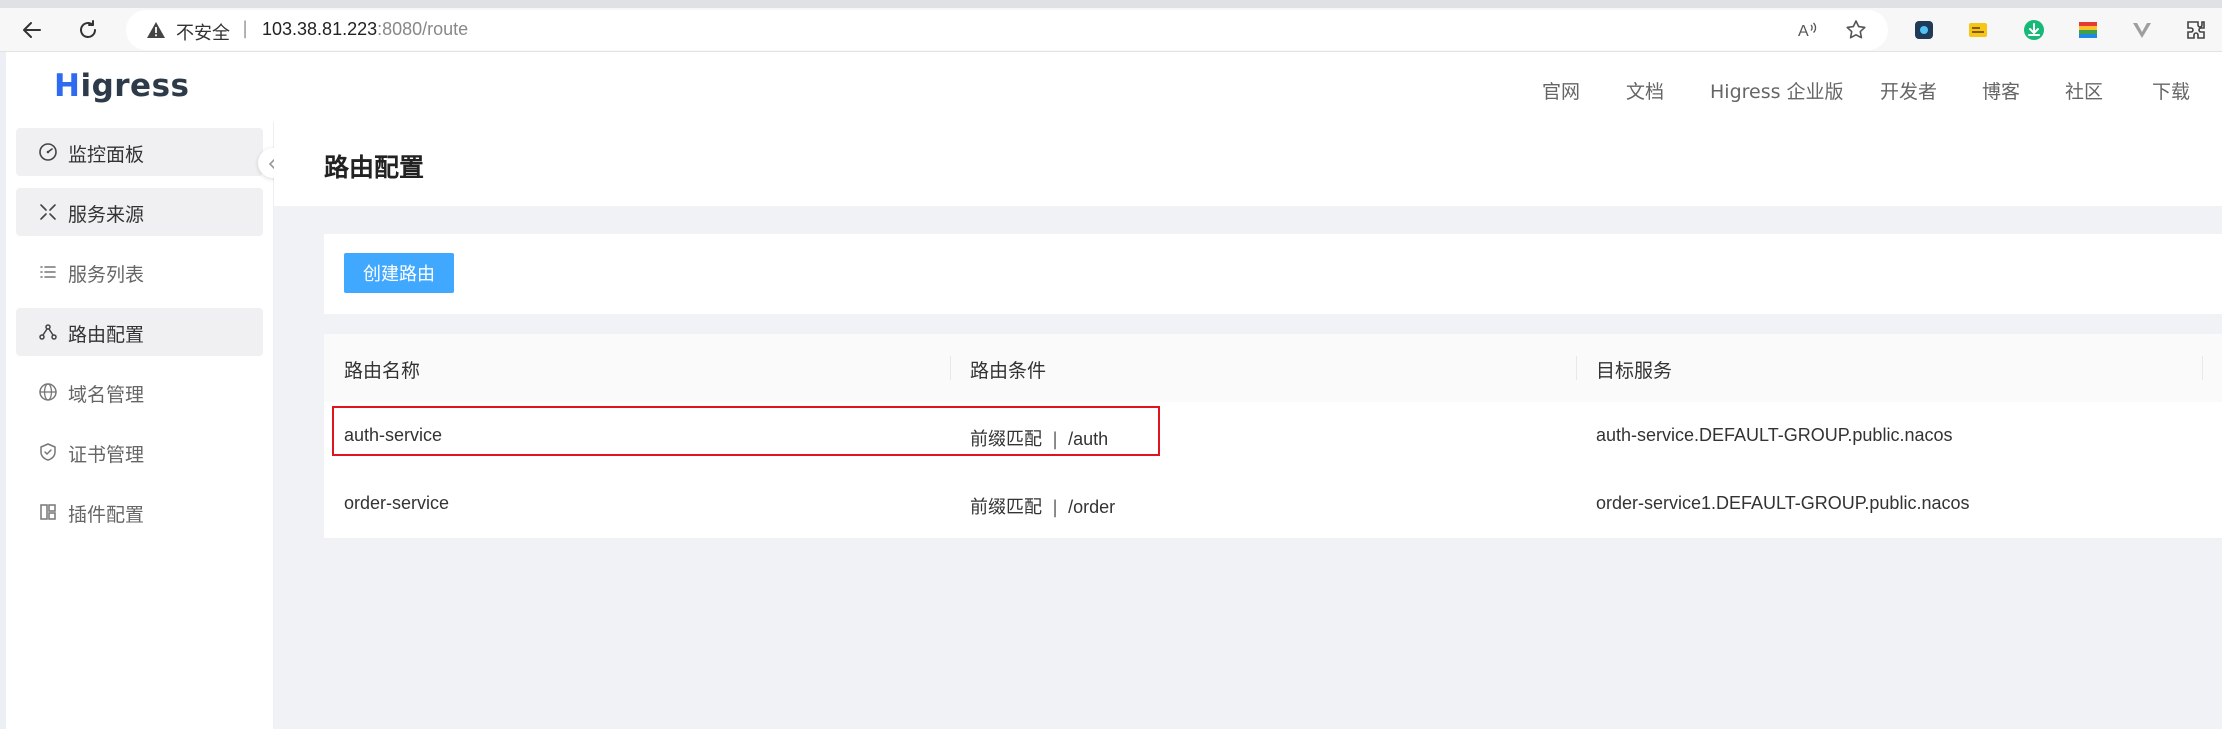 The height and width of the screenshot is (729, 2222). What do you see at coordinates (1803, 31) in the screenshot?
I see `svg-text: A` at bounding box center [1803, 31].